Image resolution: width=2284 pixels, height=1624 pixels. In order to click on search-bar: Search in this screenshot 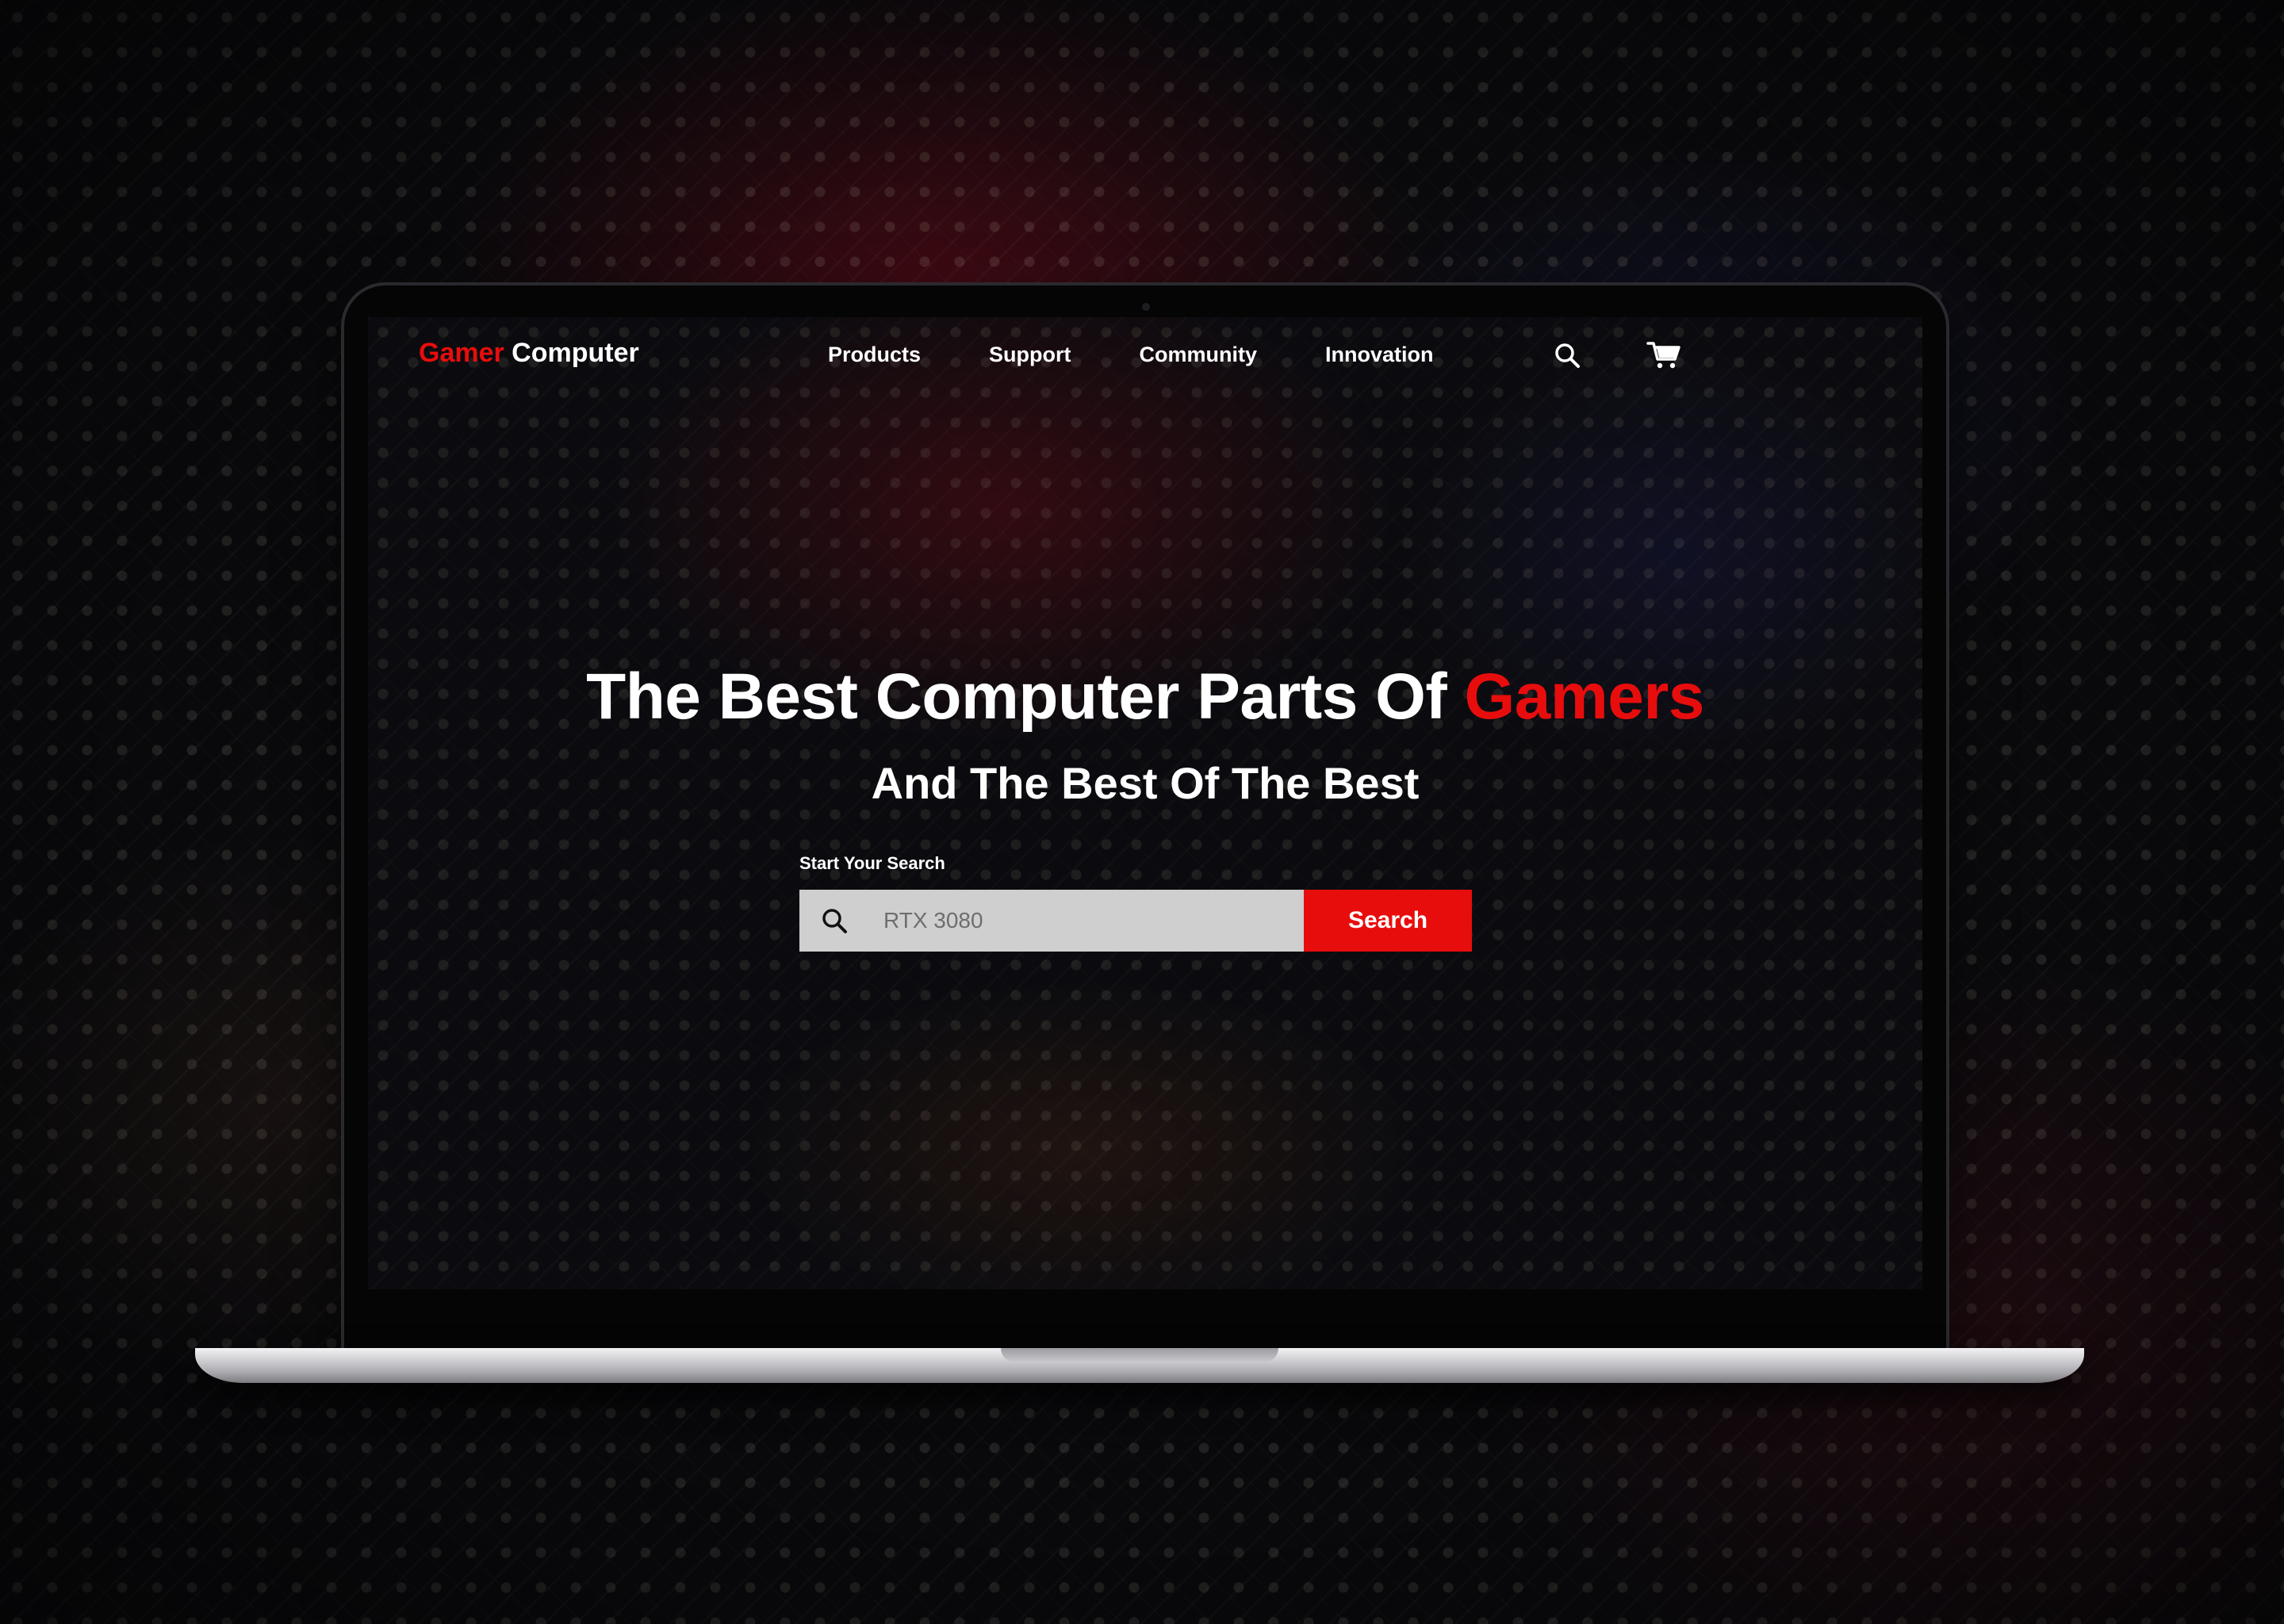, I will do `click(1135, 921)`.